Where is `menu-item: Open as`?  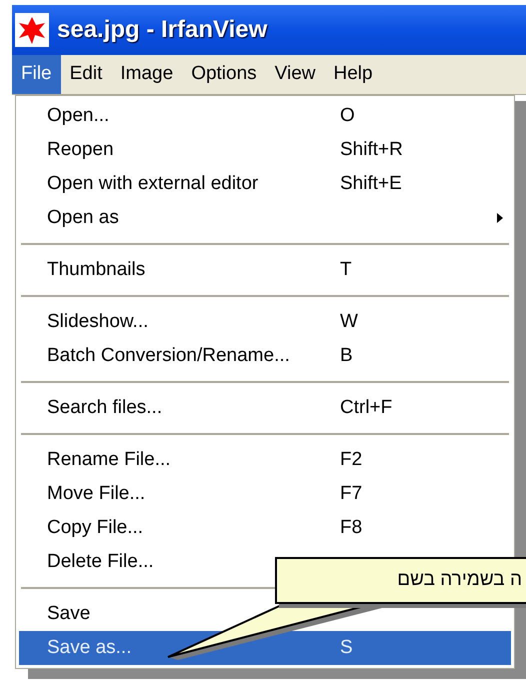
menu-item: Open as is located at coordinates (265, 218).